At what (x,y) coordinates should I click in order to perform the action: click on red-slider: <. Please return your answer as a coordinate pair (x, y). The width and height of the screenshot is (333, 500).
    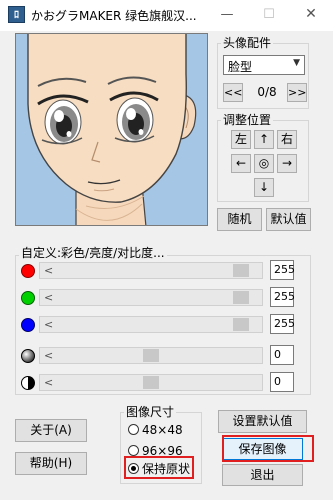
    Looking at the image, I should click on (151, 270).